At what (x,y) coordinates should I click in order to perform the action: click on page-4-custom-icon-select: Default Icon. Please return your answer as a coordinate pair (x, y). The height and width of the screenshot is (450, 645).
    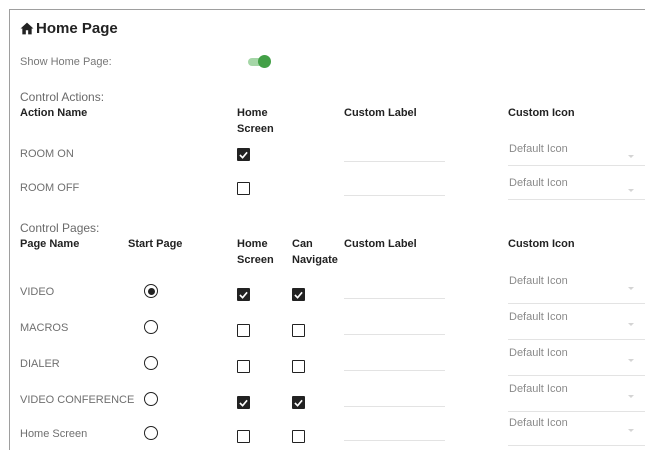
    Looking at the image, I should click on (538, 423).